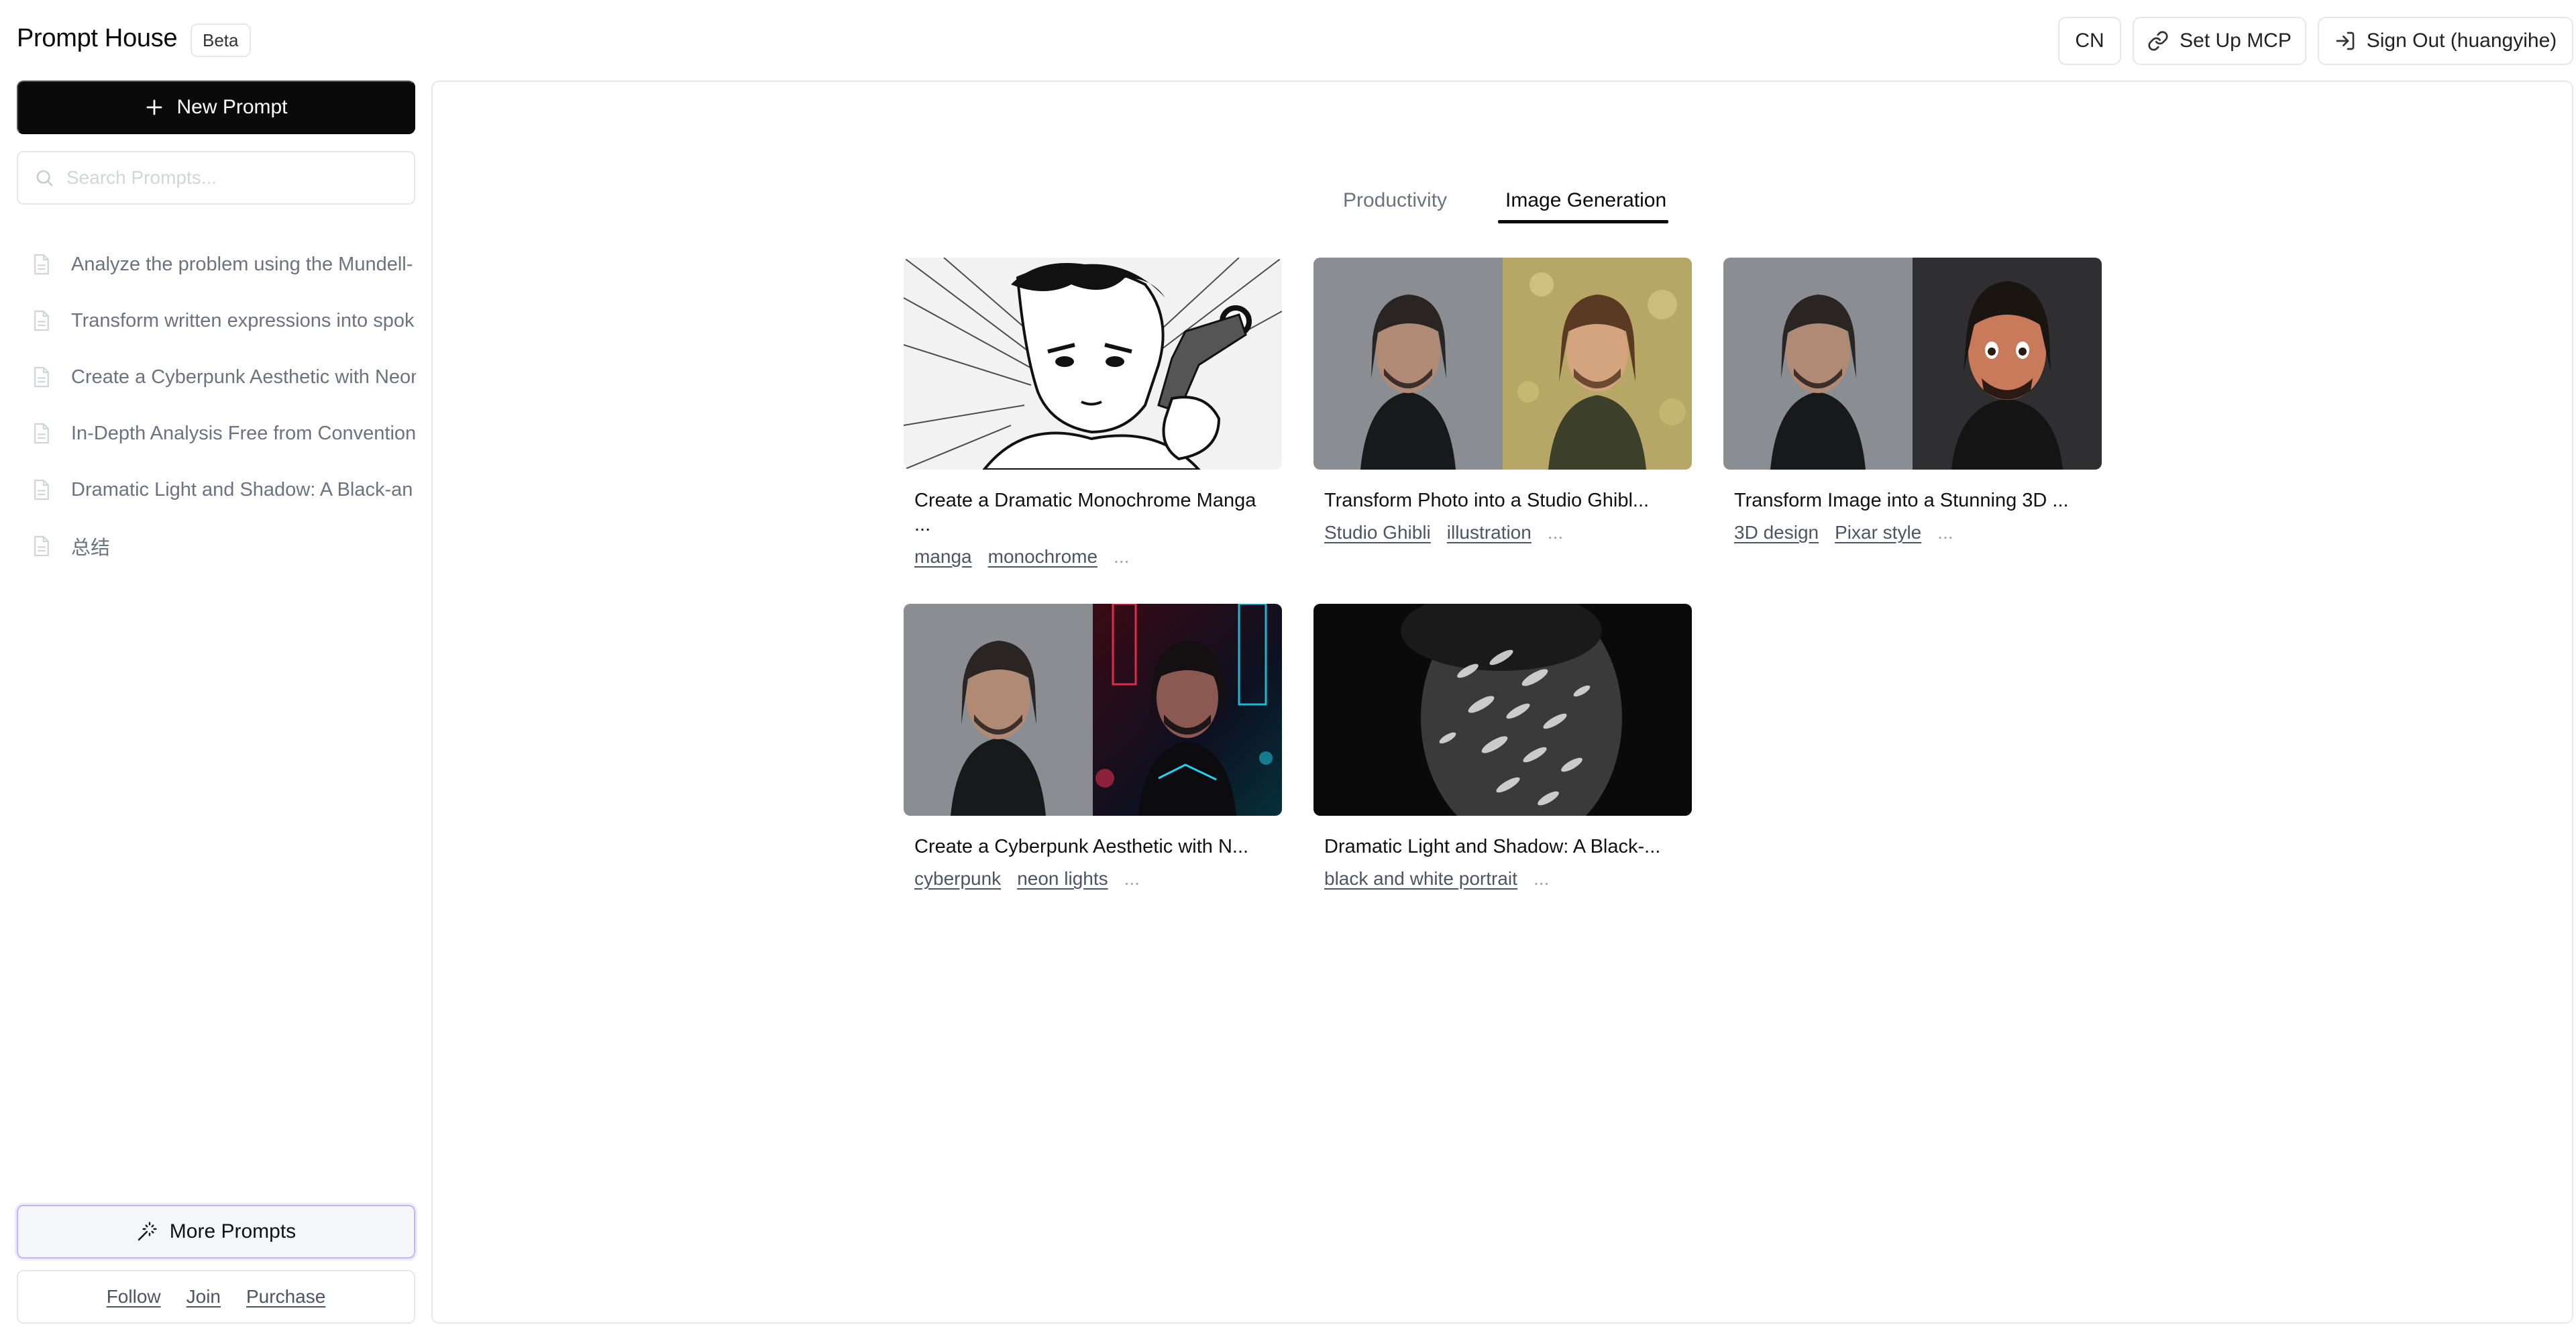 The height and width of the screenshot is (1331, 2576). Describe the element at coordinates (147, 1231) in the screenshot. I see `sparkles-icon` at that location.